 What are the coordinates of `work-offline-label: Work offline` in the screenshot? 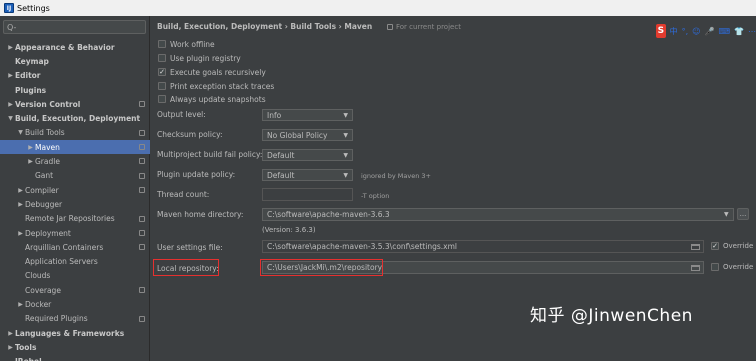 It's located at (192, 44).